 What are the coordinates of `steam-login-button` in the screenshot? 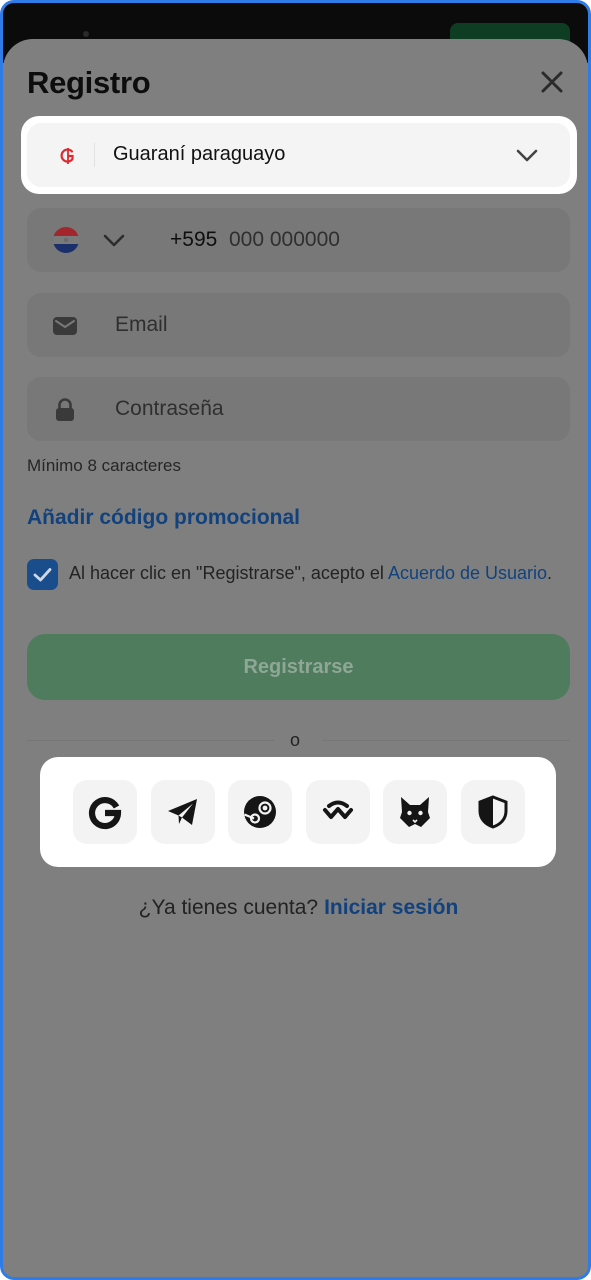 It's located at (260, 812).